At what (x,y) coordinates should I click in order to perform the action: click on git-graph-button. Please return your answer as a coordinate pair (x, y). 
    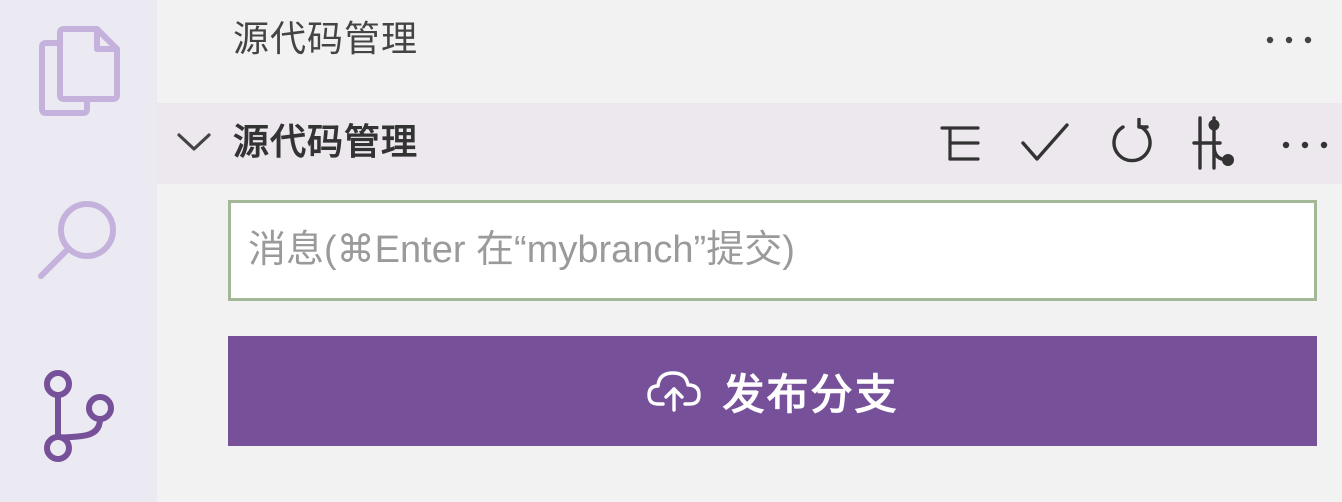
    Looking at the image, I should click on (1215, 145).